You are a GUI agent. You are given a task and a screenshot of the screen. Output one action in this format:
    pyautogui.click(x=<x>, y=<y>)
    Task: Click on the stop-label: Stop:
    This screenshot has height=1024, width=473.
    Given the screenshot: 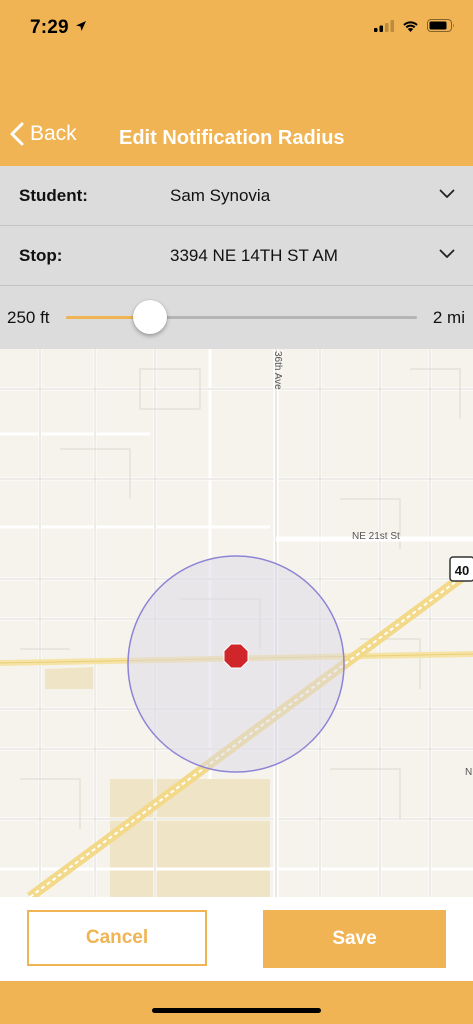 What is the action you would take?
    pyautogui.click(x=41, y=255)
    